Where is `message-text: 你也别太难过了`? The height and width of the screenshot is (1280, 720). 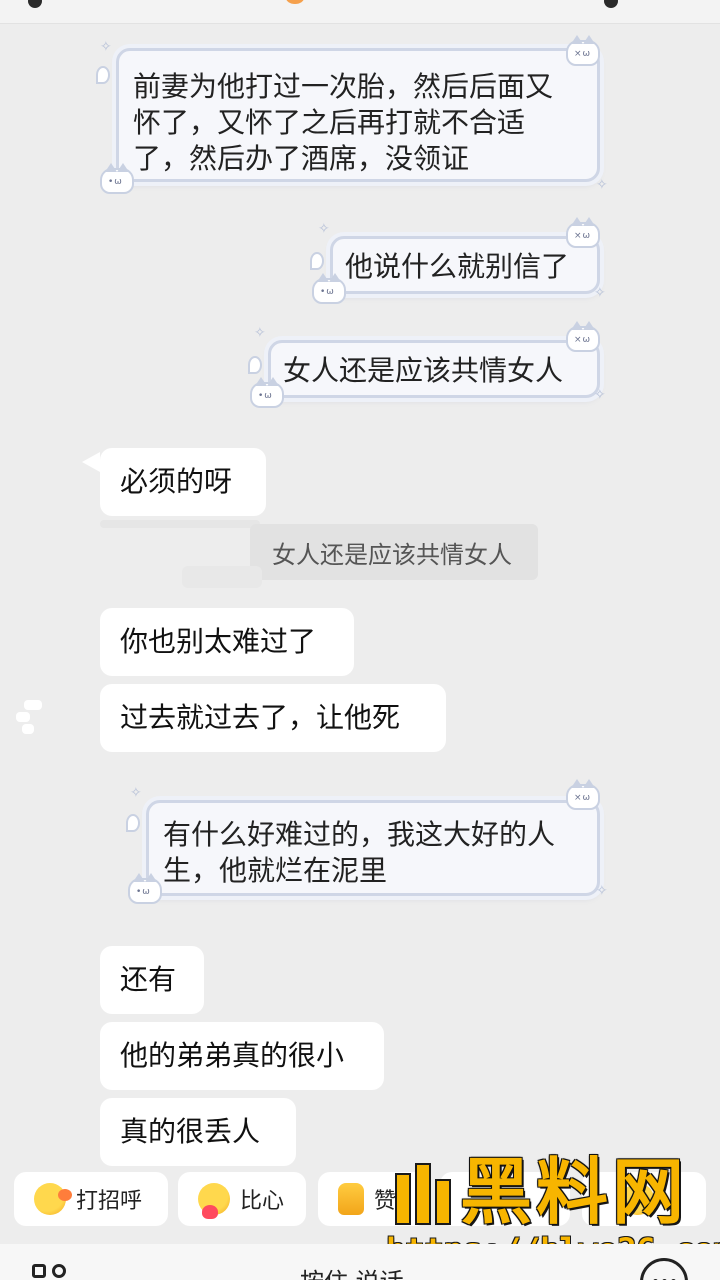 message-text: 你也别太难过了 is located at coordinates (218, 641).